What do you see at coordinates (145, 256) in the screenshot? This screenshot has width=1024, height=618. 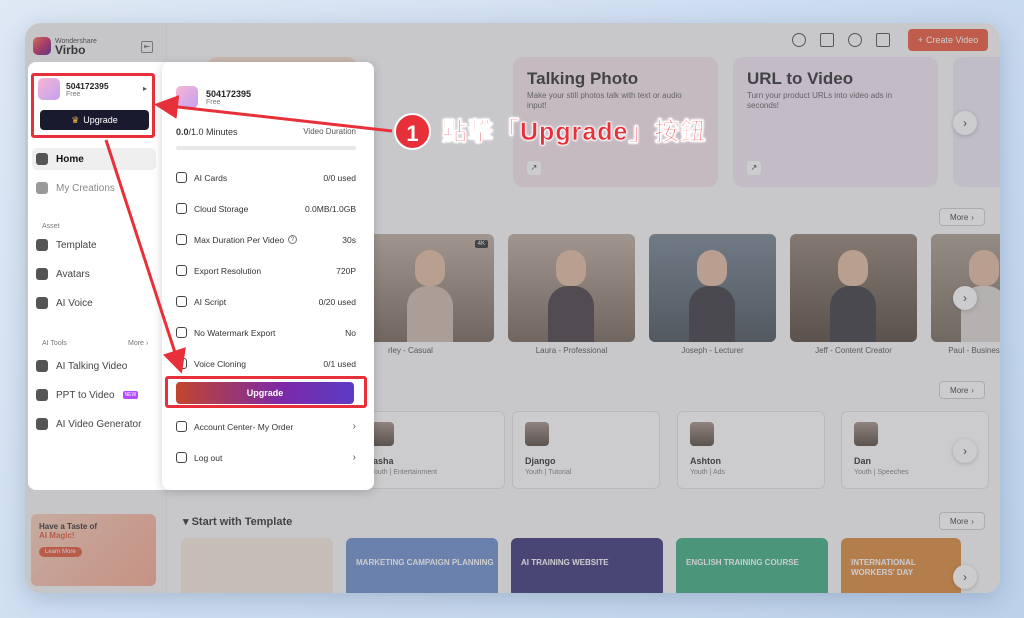 I see `arrow-to-upgrade` at bounding box center [145, 256].